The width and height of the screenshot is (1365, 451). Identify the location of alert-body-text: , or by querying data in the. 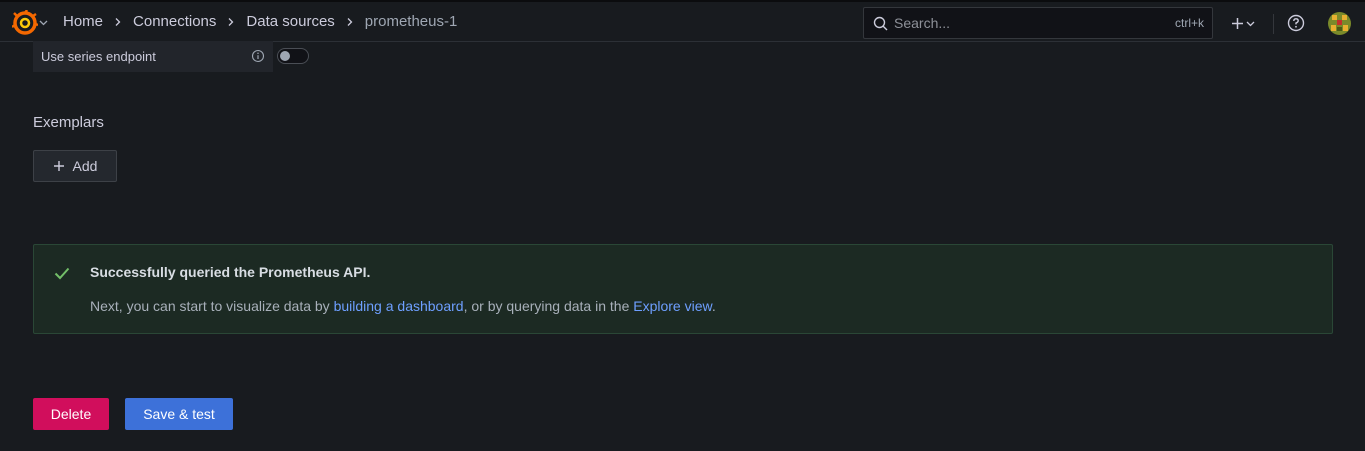
(548, 306).